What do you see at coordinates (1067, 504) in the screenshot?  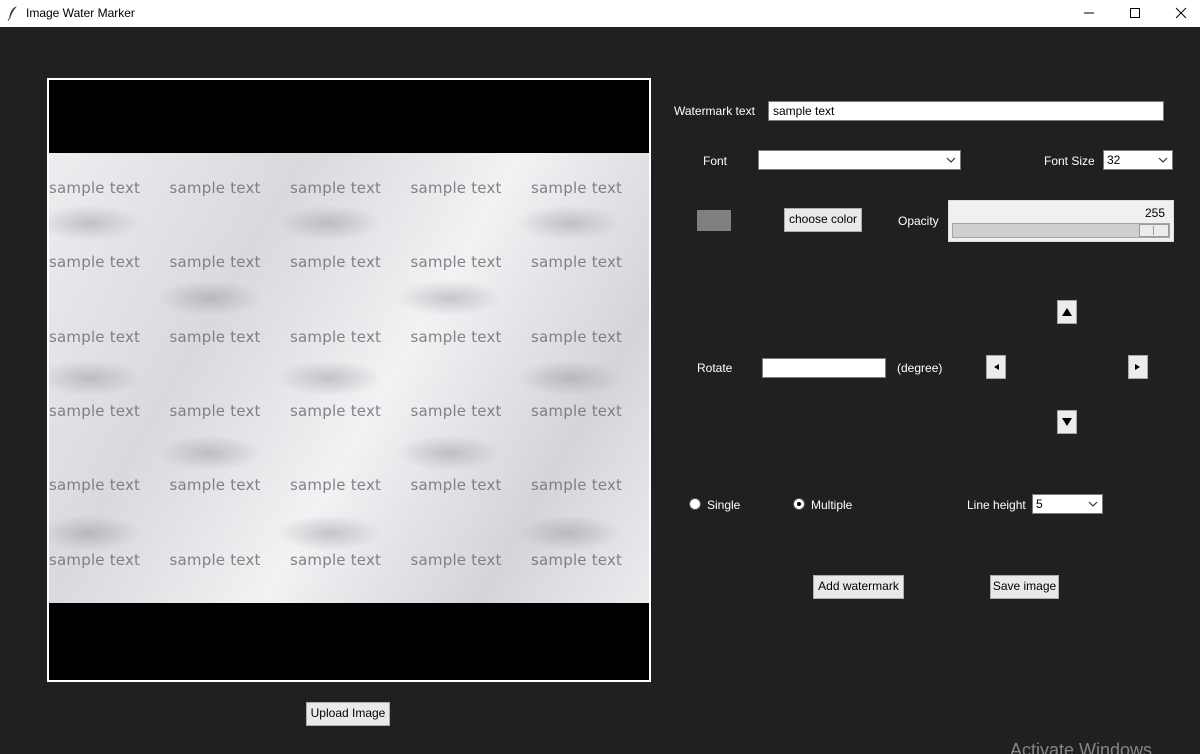 I see `line-height-select: 5` at bounding box center [1067, 504].